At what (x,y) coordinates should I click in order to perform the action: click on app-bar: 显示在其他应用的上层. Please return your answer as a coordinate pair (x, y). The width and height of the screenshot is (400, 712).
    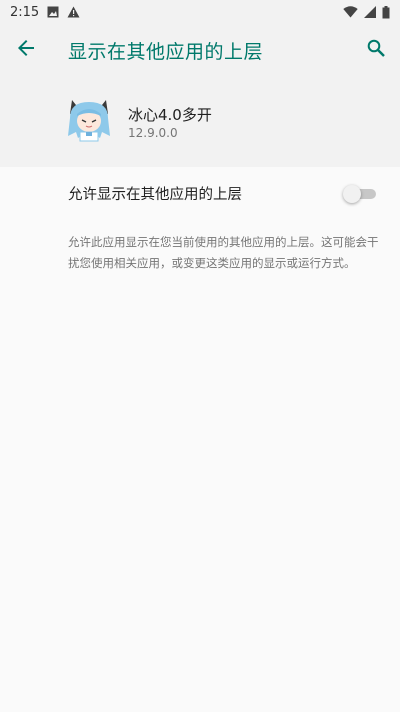
    Looking at the image, I should click on (200, 50).